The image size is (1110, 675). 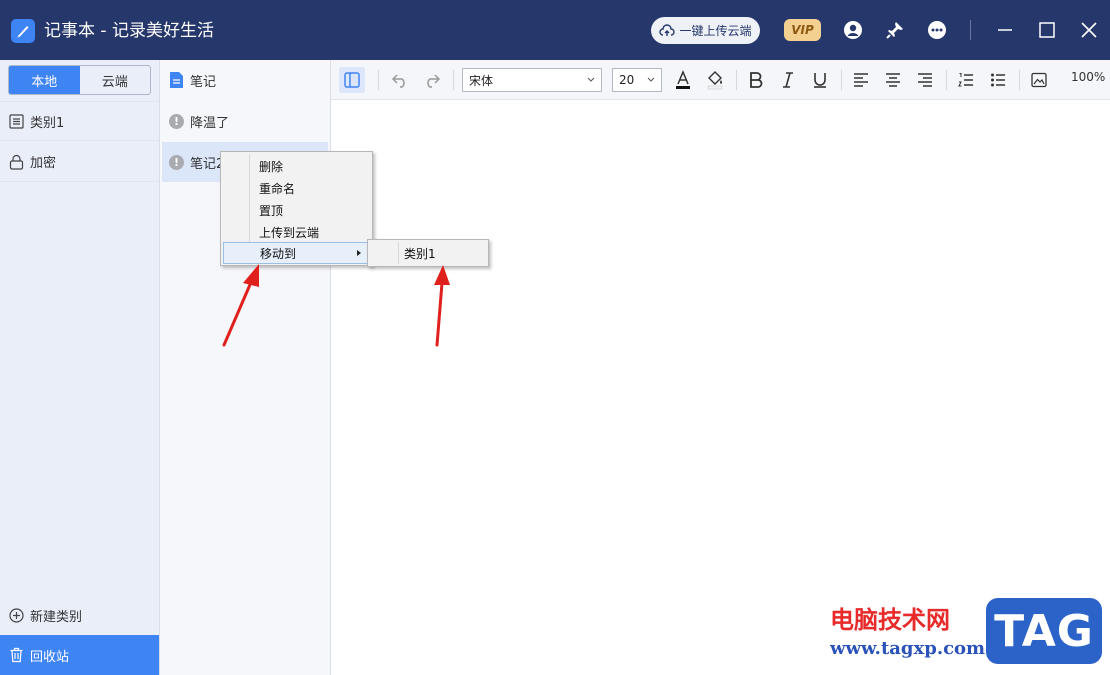 I want to click on watermark-url: www.tagxp.com, so click(x=908, y=648).